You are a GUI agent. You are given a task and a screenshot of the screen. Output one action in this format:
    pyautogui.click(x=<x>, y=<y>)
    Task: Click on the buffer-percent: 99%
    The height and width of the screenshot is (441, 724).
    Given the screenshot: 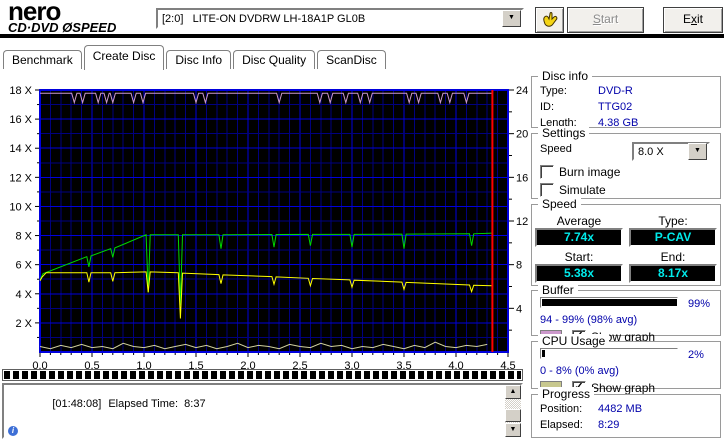 What is the action you would take?
    pyautogui.click(x=699, y=304)
    